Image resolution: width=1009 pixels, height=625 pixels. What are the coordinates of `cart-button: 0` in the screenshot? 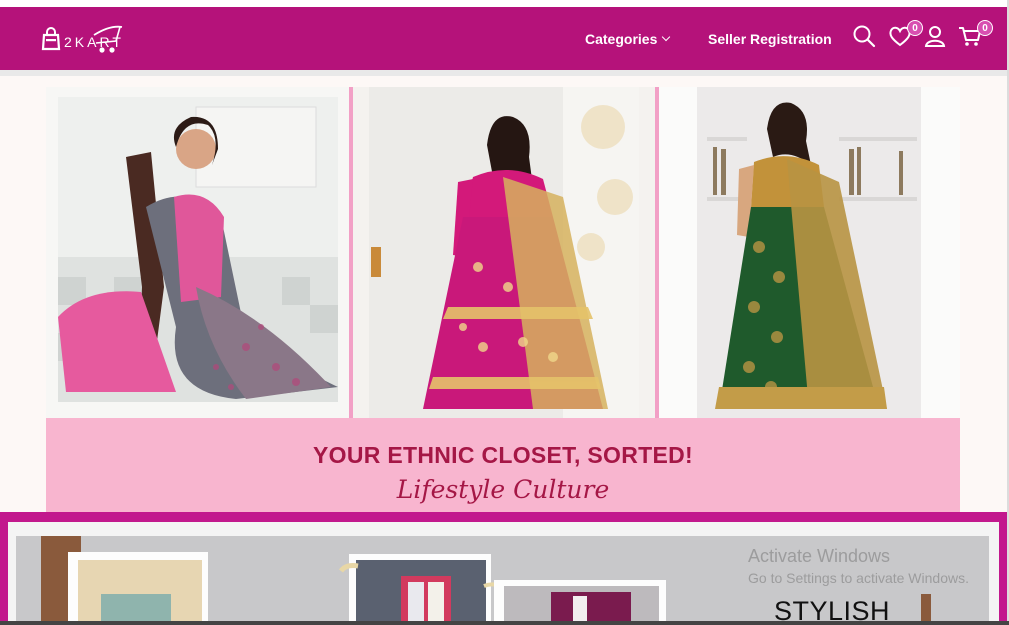 It's located at (975, 35).